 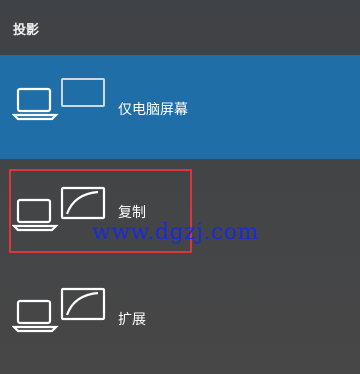 What do you see at coordinates (132, 320) in the screenshot?
I see `option-label: 扩展` at bounding box center [132, 320].